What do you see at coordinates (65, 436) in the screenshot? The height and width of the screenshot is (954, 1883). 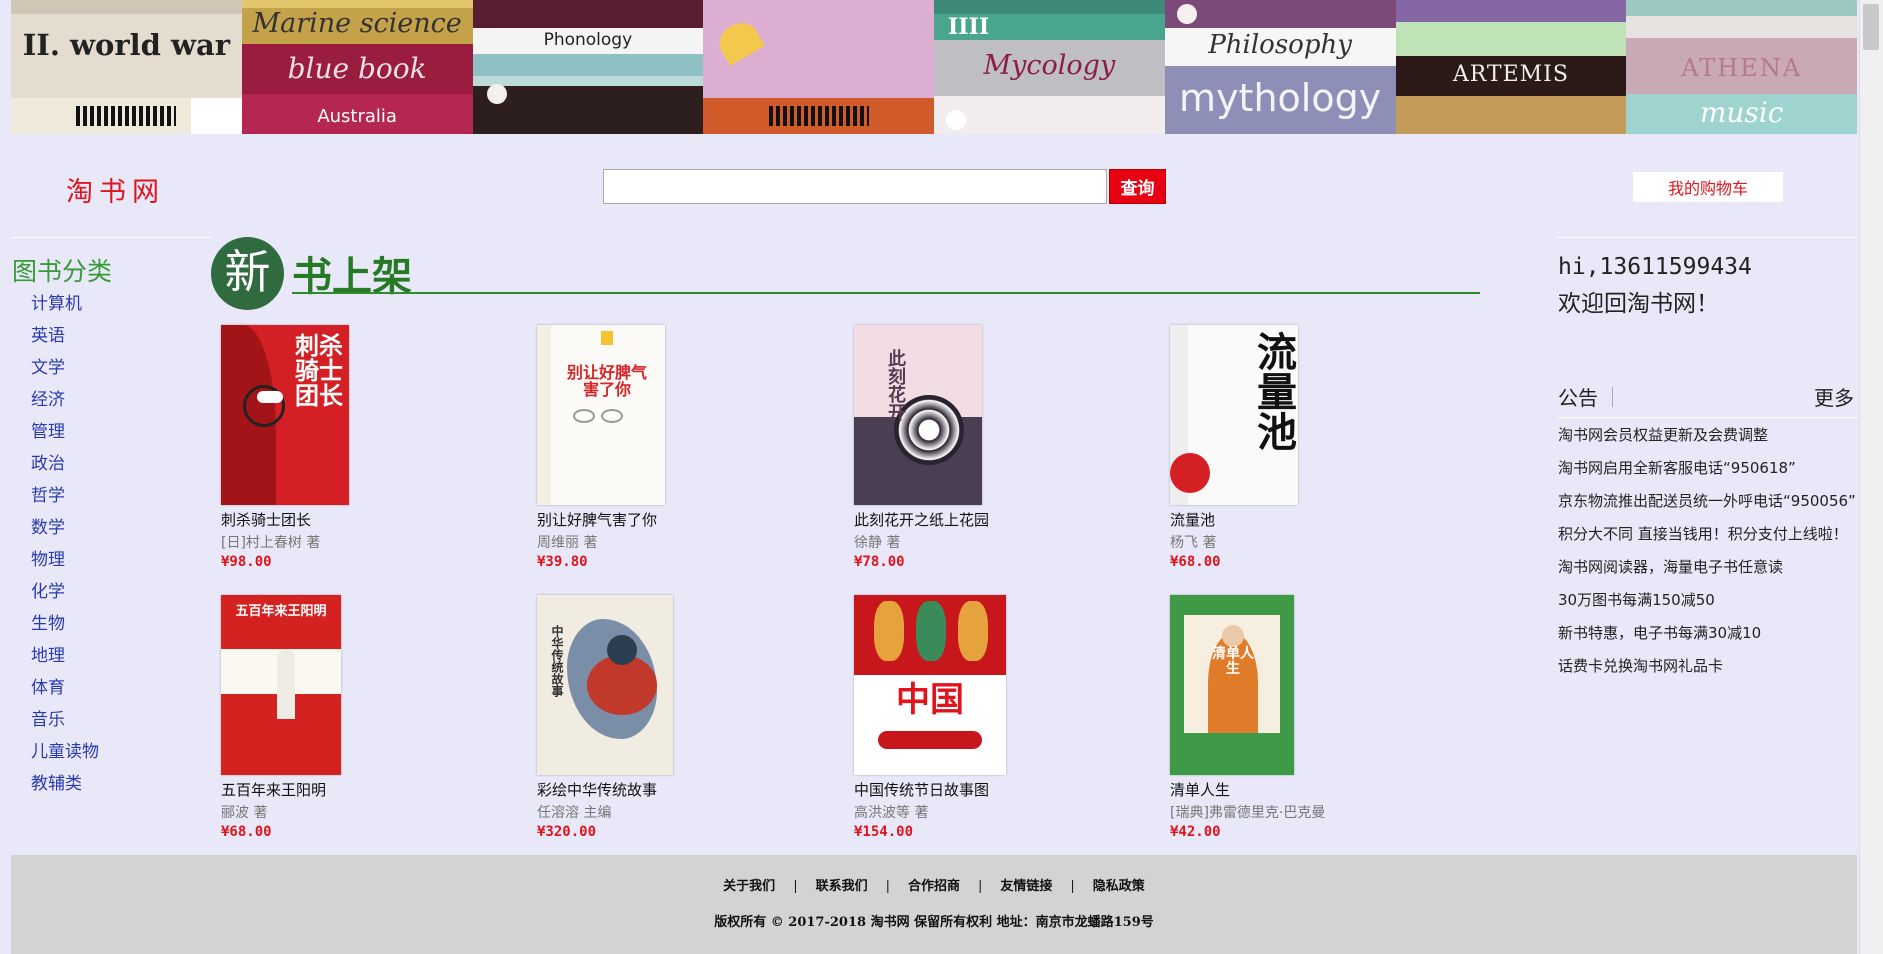 I see `category-item: 管理` at bounding box center [65, 436].